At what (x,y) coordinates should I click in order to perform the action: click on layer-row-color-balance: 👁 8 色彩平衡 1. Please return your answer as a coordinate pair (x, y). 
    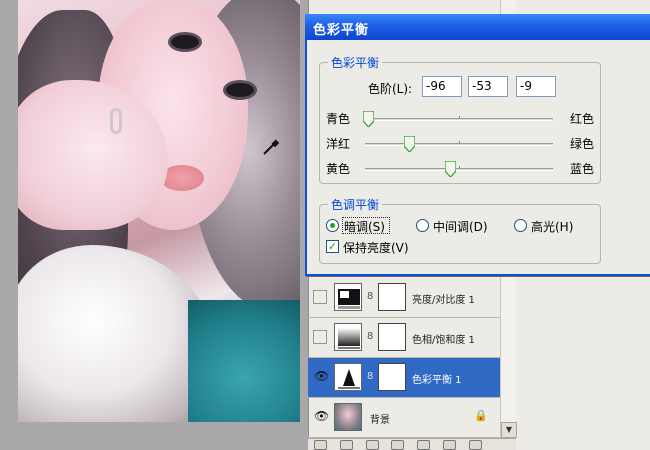
    Looking at the image, I should click on (404, 378).